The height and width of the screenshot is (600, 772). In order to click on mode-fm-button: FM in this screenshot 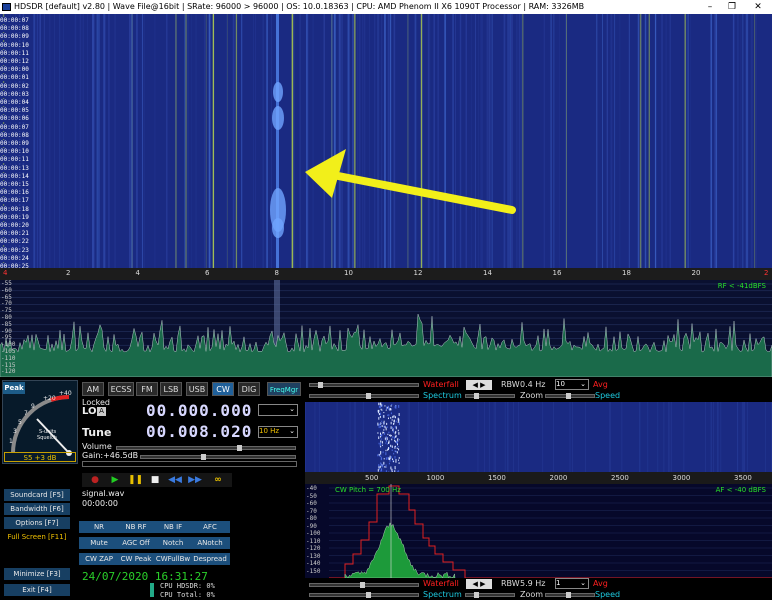, I will do `click(147, 389)`.